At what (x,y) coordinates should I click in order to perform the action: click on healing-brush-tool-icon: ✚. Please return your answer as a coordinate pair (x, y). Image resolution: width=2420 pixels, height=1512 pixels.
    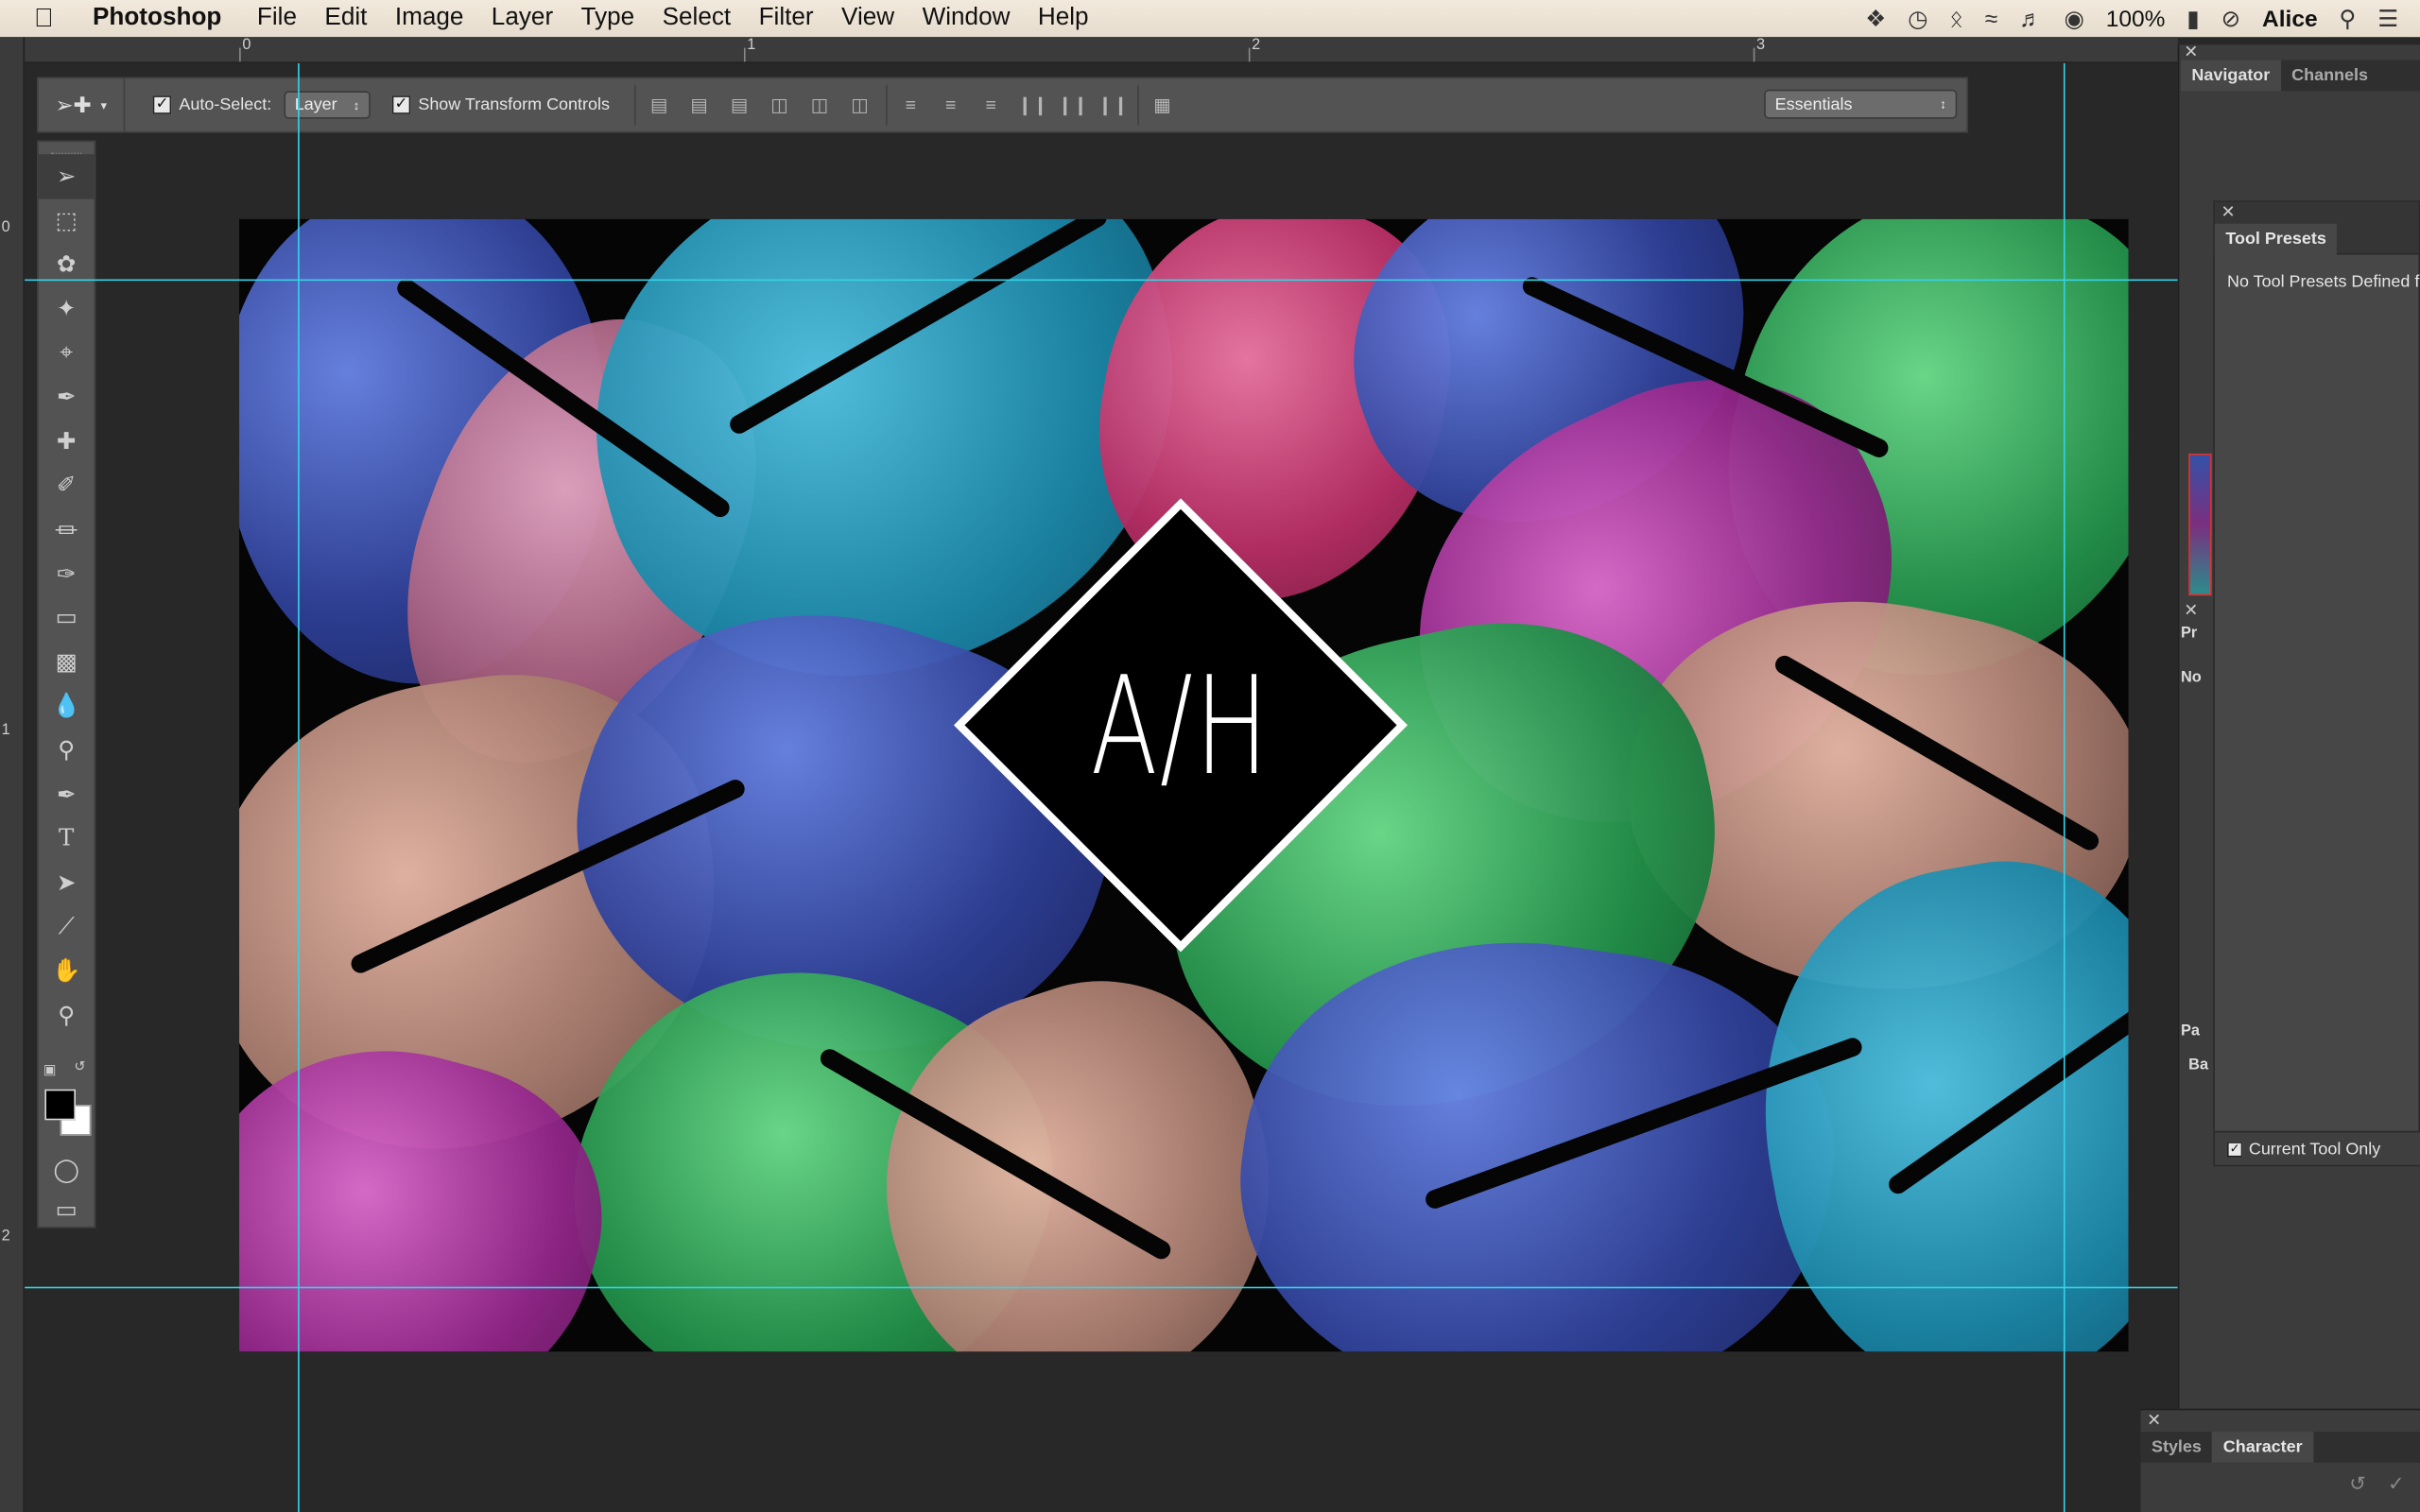
    Looking at the image, I should click on (67, 441).